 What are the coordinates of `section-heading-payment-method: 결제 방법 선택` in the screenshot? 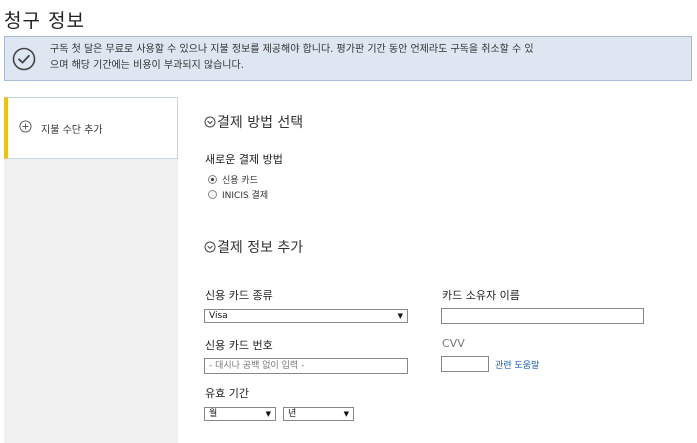 It's located at (253, 122).